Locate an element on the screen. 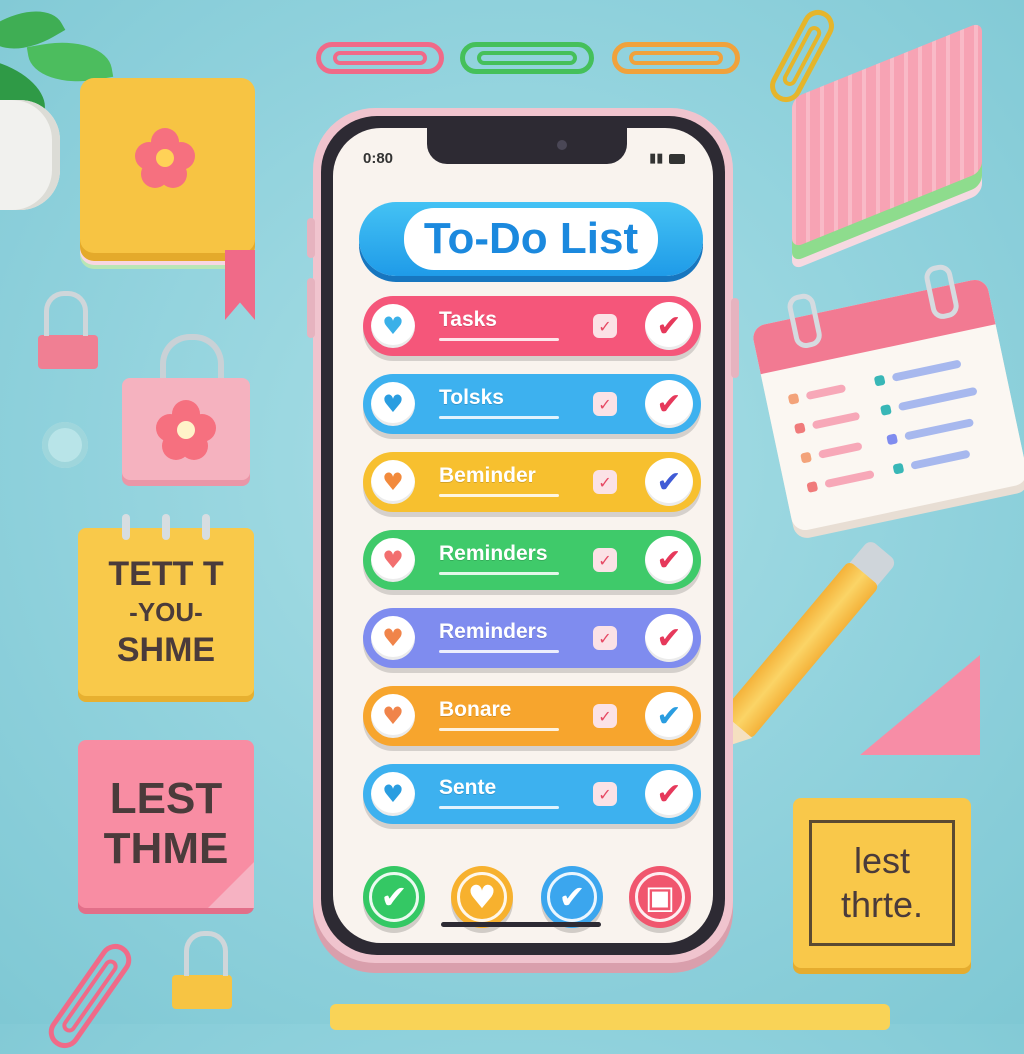 This screenshot has height=1054, width=1024. favorite-icon: ♥ is located at coordinates (482, 897).